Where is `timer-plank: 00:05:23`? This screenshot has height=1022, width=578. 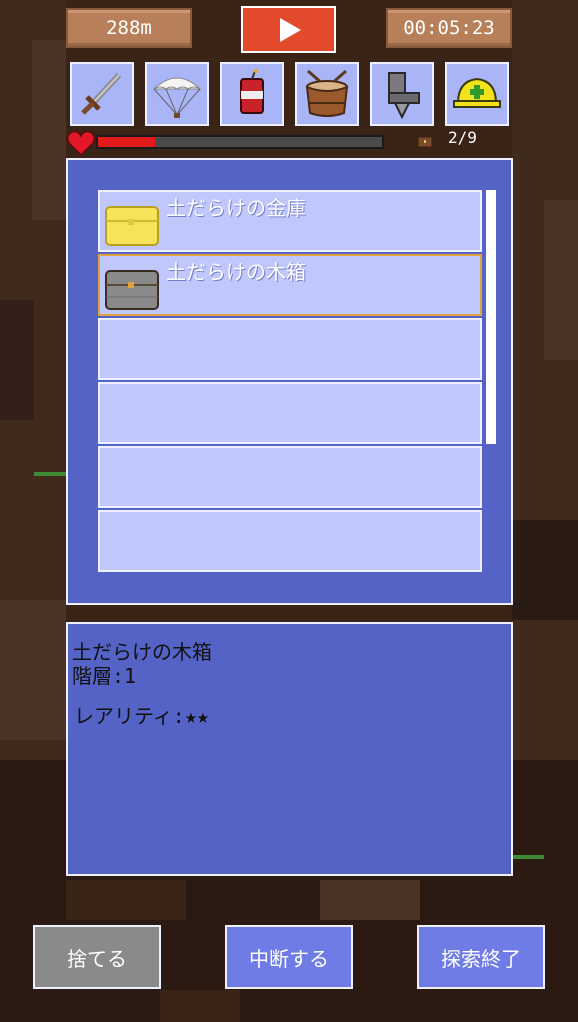
timer-plank: 00:05:23 is located at coordinates (449, 28).